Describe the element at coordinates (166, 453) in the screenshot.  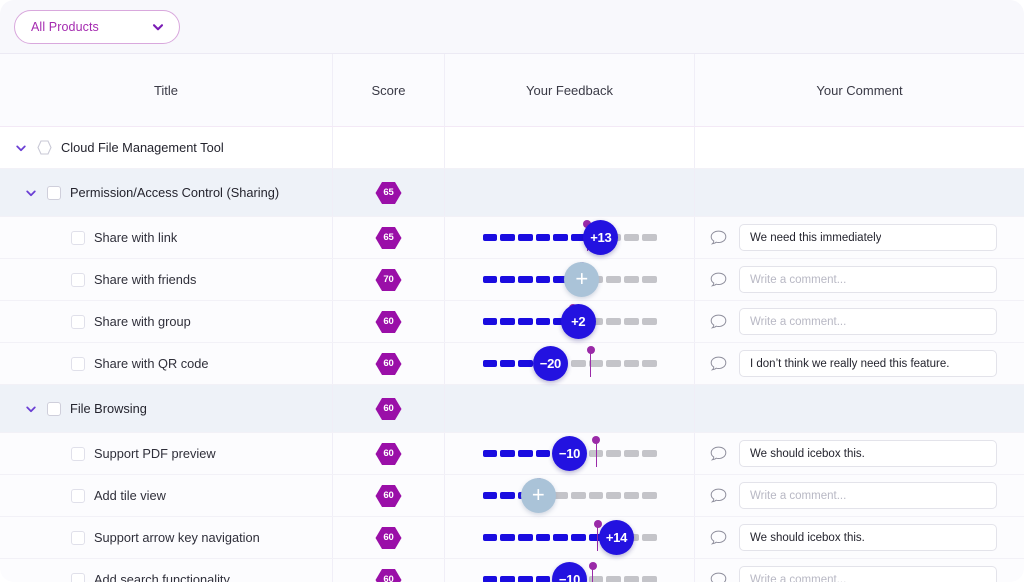
I see `title-cell: Support PDF preview` at that location.